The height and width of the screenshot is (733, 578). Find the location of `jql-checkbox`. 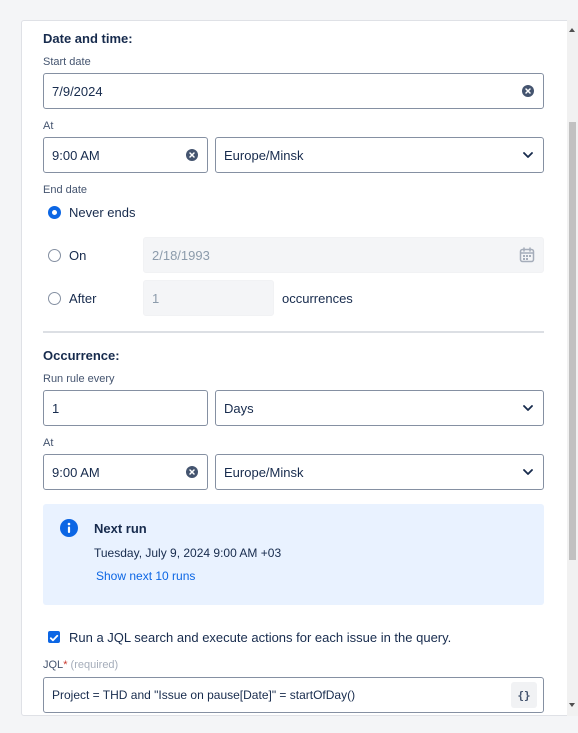

jql-checkbox is located at coordinates (54, 637).